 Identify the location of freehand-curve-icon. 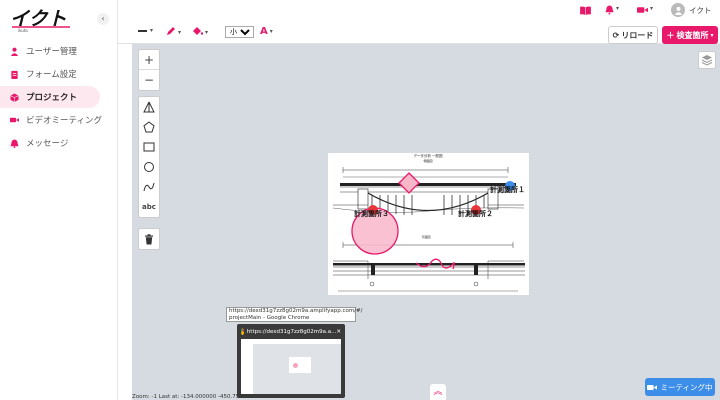
(149, 187).